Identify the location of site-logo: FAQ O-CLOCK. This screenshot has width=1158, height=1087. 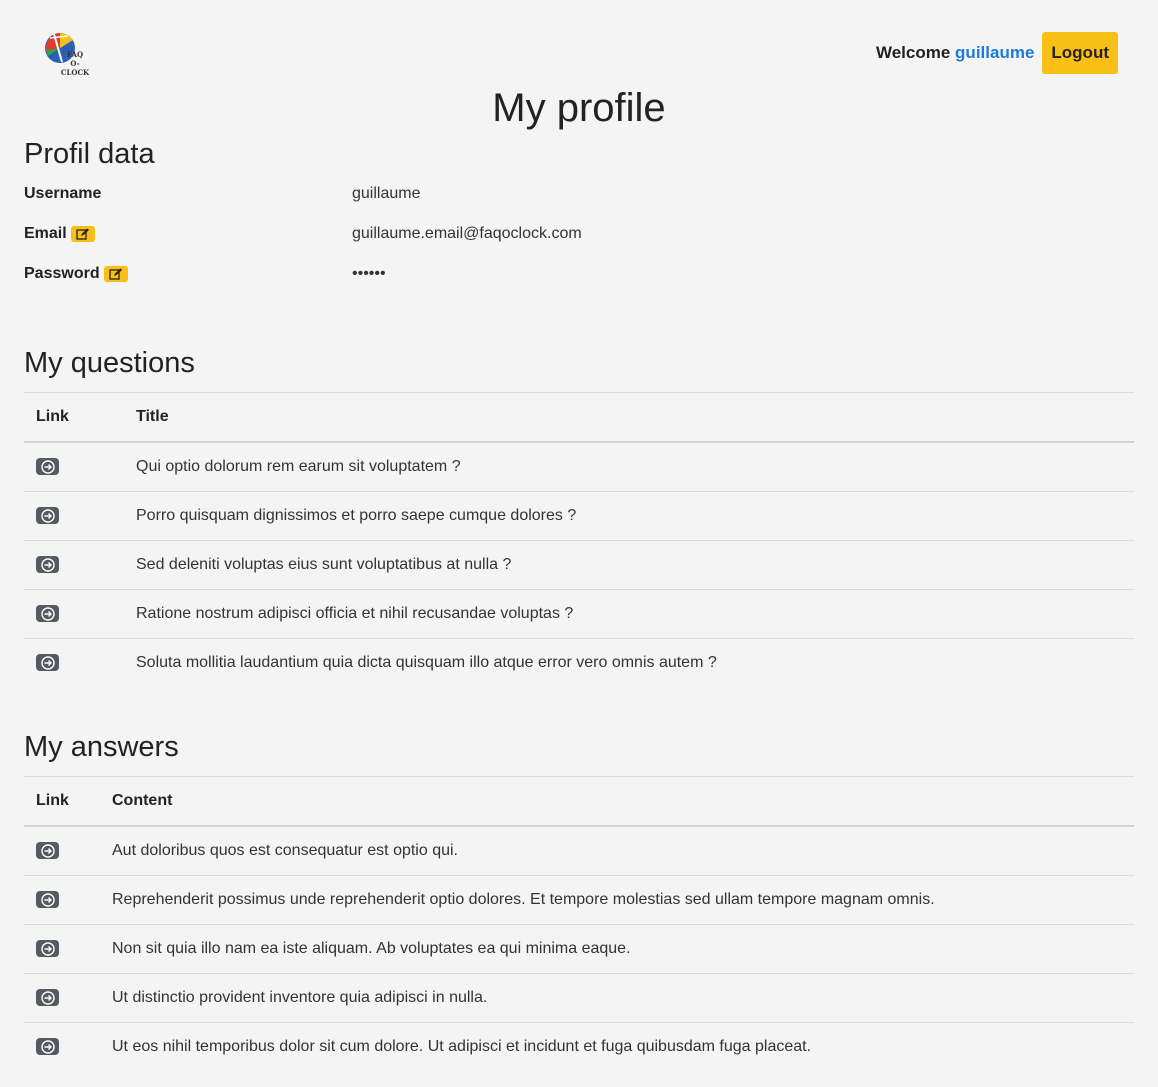
(66, 53).